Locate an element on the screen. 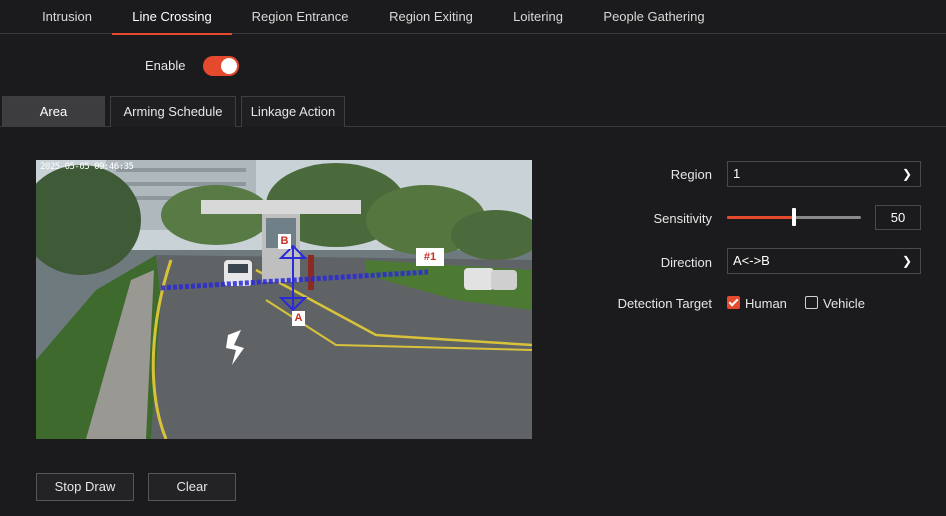  direction-select: A<->B ❯ is located at coordinates (824, 261).